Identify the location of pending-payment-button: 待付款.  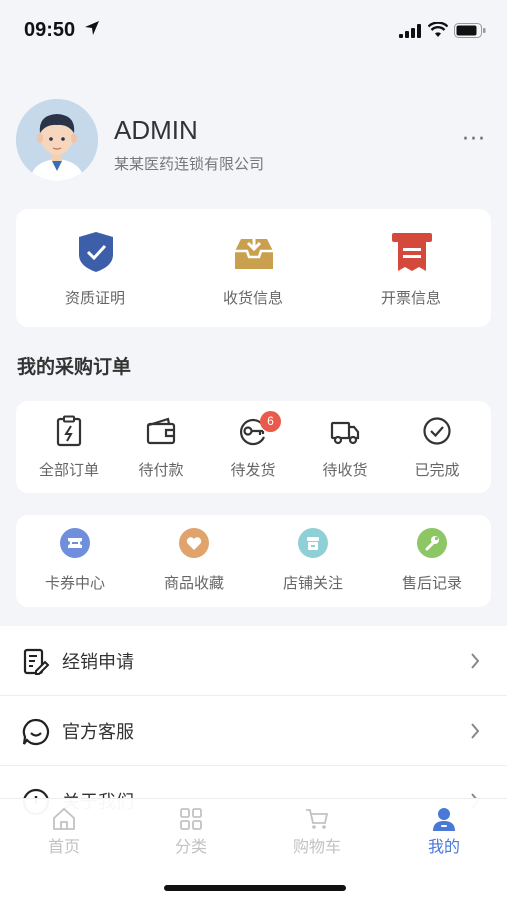
(161, 447).